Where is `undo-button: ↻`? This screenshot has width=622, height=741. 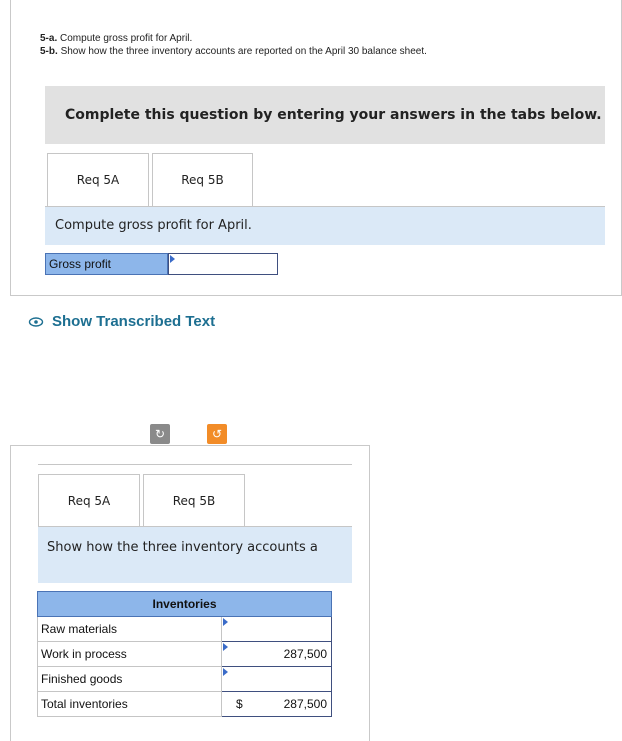
undo-button: ↻ is located at coordinates (160, 434).